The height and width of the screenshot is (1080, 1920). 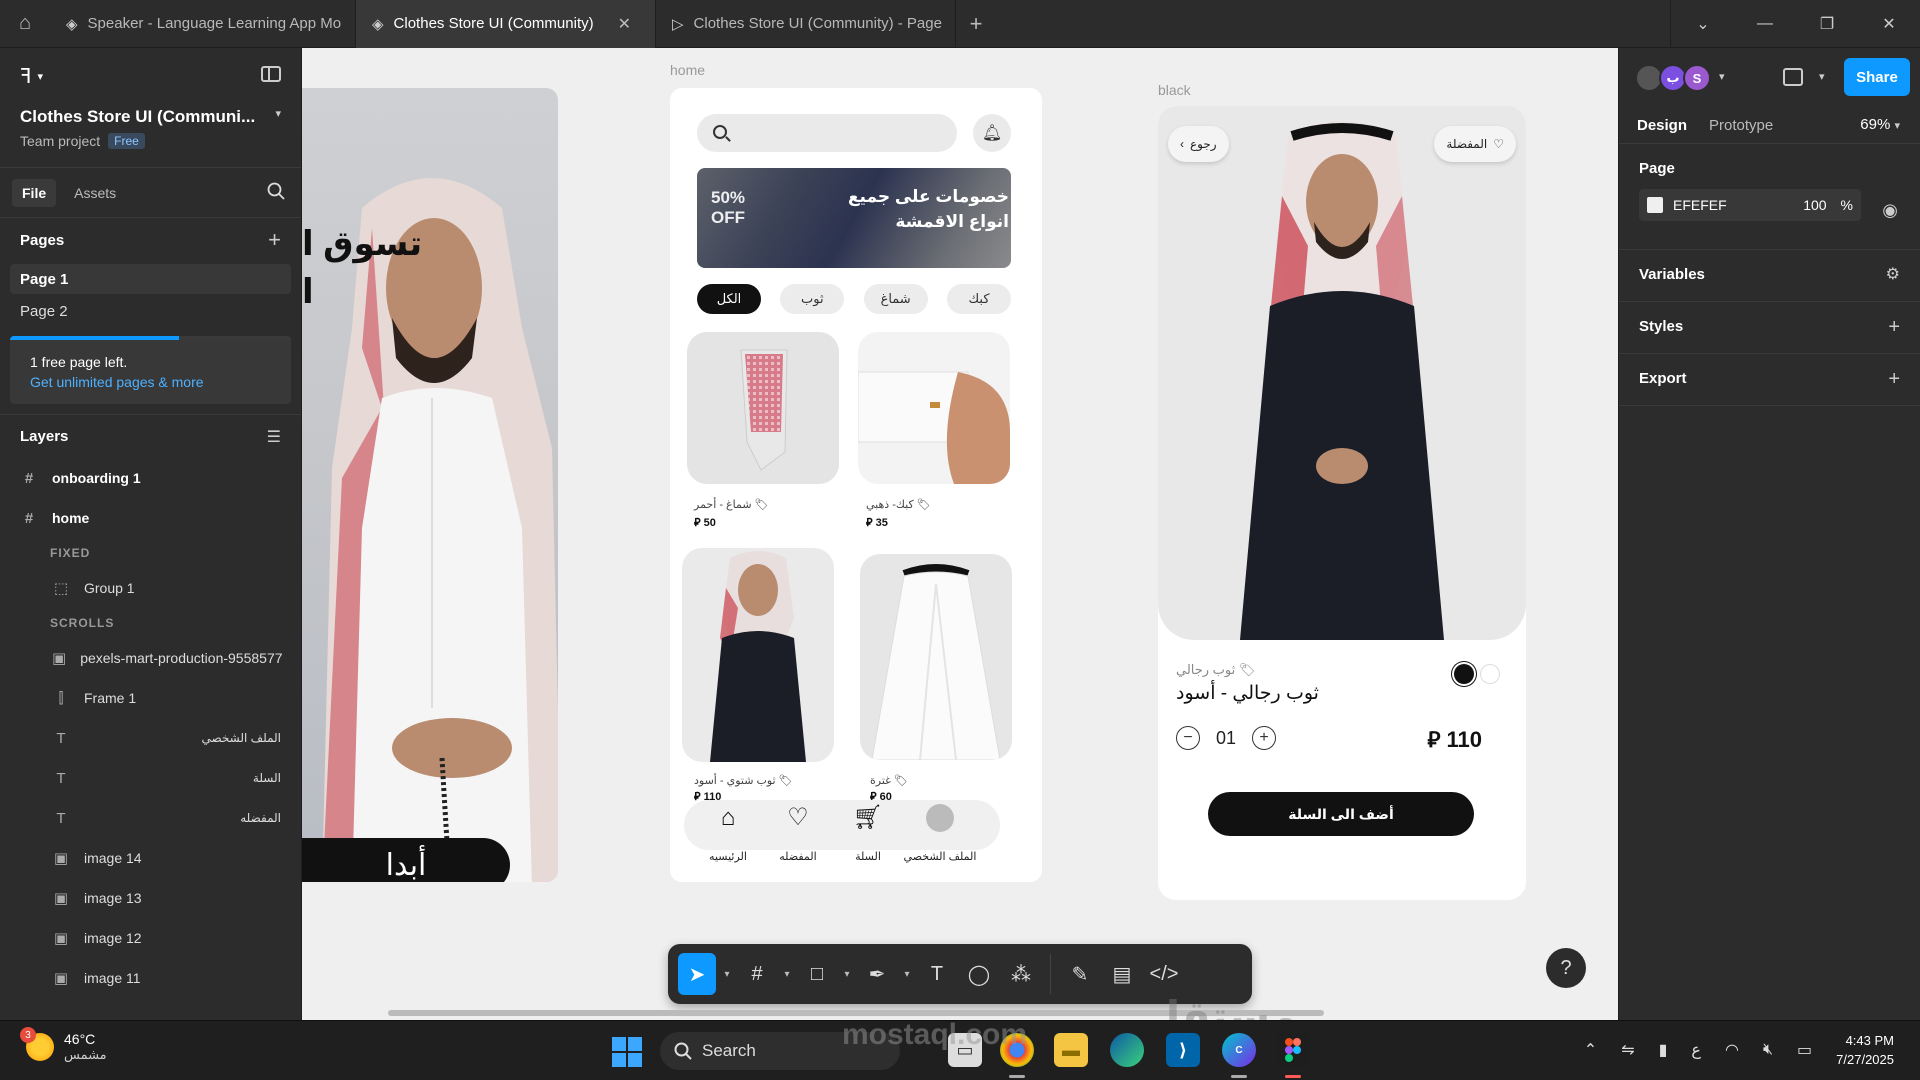 I want to click on close-icon: ✕, so click(x=624, y=24).